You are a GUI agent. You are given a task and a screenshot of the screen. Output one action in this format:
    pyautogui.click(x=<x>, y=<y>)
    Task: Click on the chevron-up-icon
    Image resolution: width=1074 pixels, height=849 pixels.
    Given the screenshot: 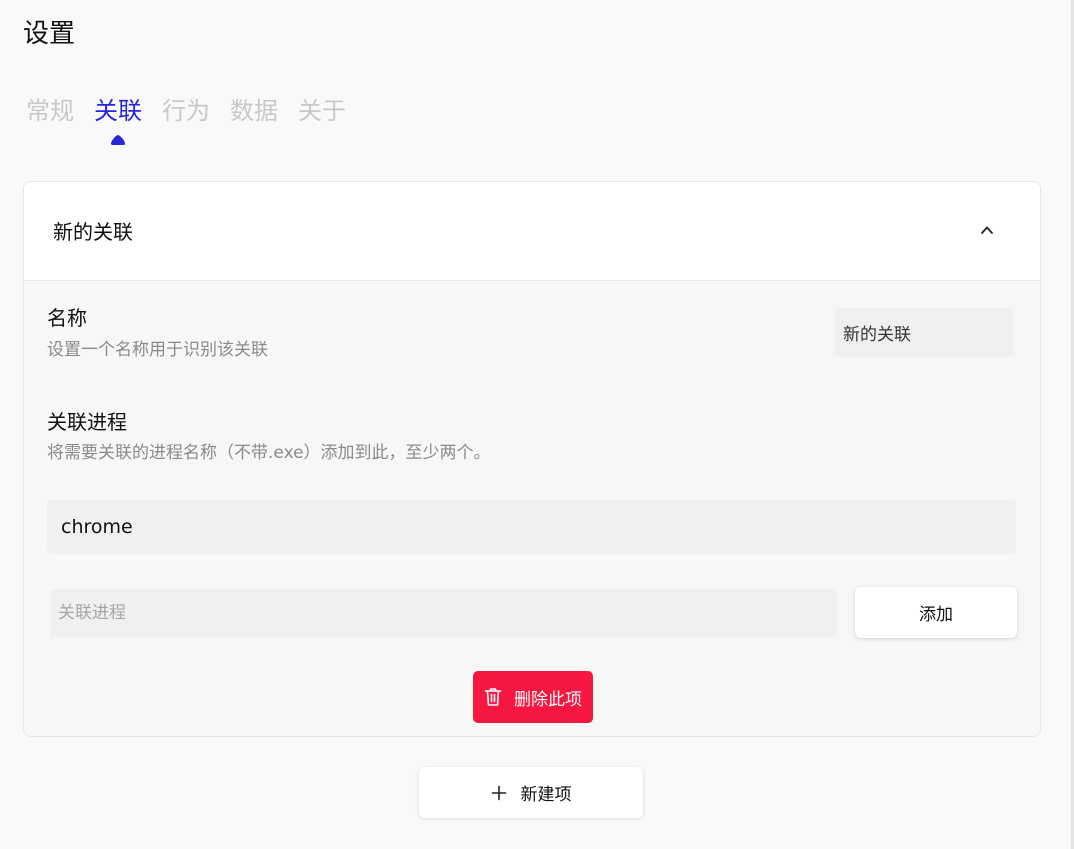 What is the action you would take?
    pyautogui.click(x=987, y=230)
    